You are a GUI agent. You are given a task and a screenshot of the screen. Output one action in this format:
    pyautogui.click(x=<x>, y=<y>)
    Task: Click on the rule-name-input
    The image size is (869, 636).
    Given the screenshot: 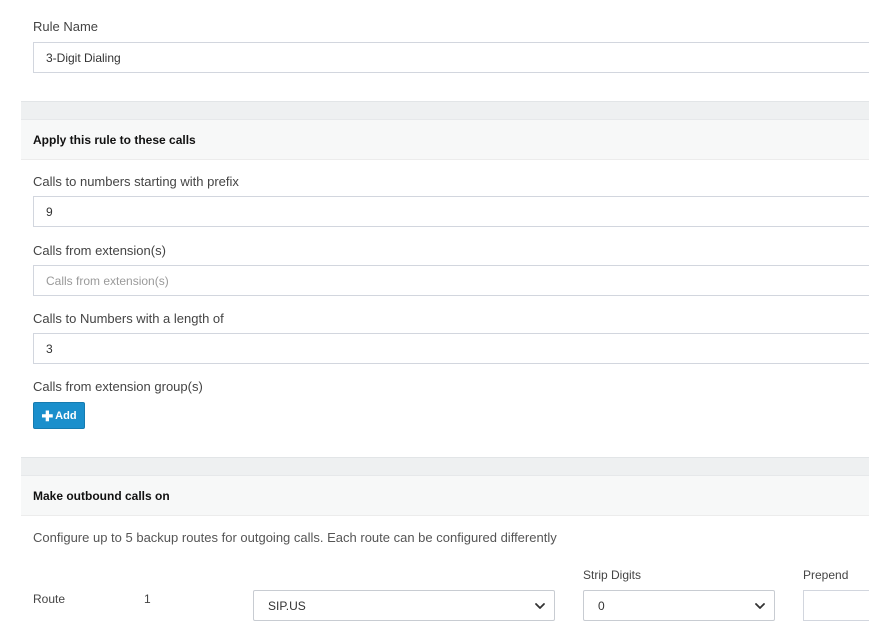 What is the action you would take?
    pyautogui.click(x=451, y=57)
    